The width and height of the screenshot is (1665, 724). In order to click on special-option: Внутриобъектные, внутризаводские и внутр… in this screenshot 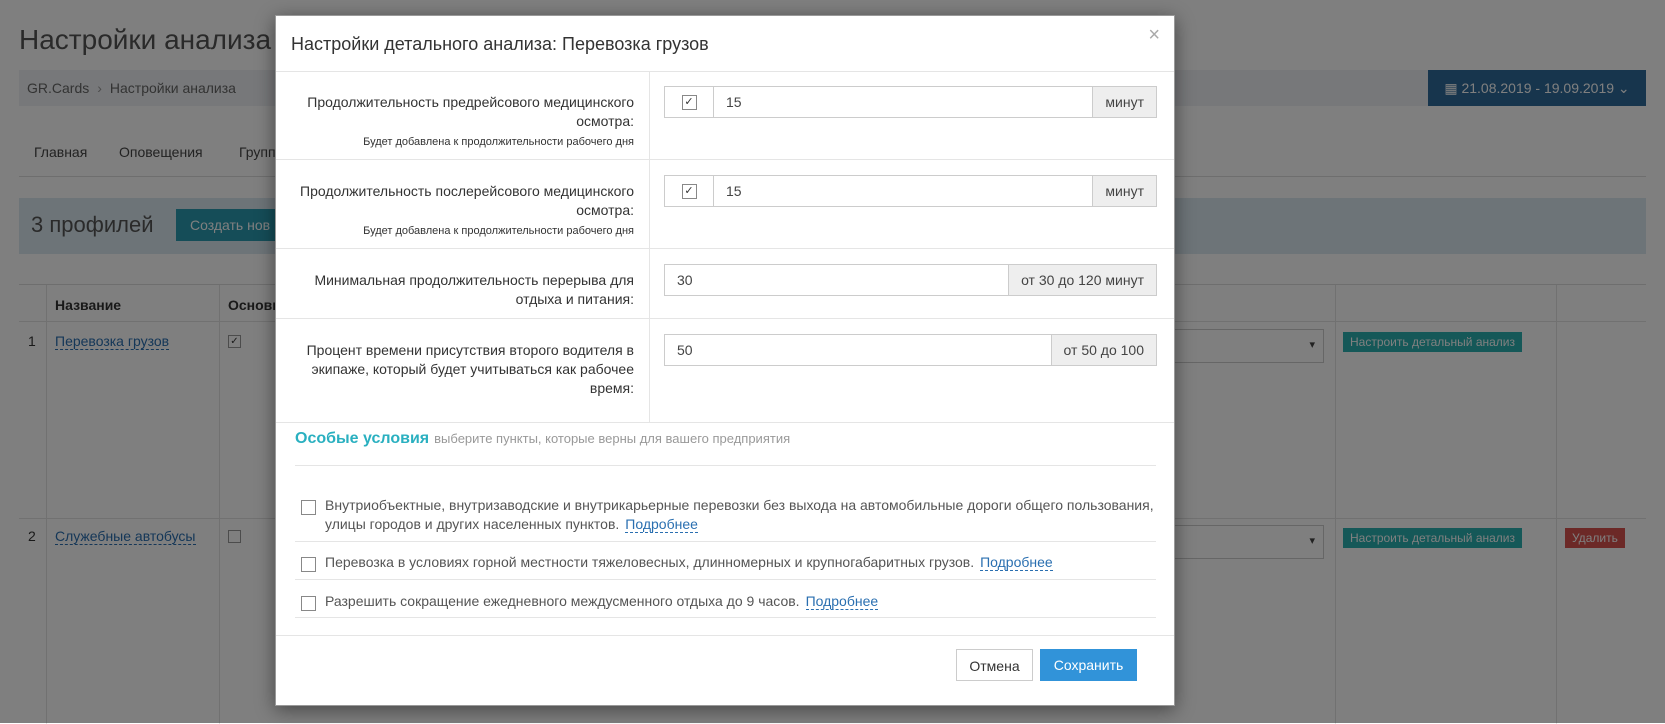, I will do `click(725, 516)`.